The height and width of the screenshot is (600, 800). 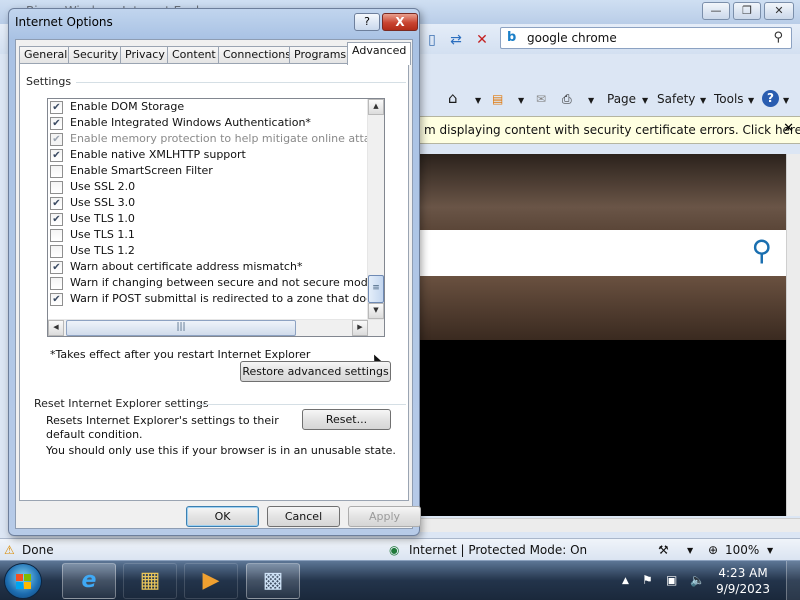 What do you see at coordinates (453, 98) in the screenshot?
I see `home-icon: ⌂` at bounding box center [453, 98].